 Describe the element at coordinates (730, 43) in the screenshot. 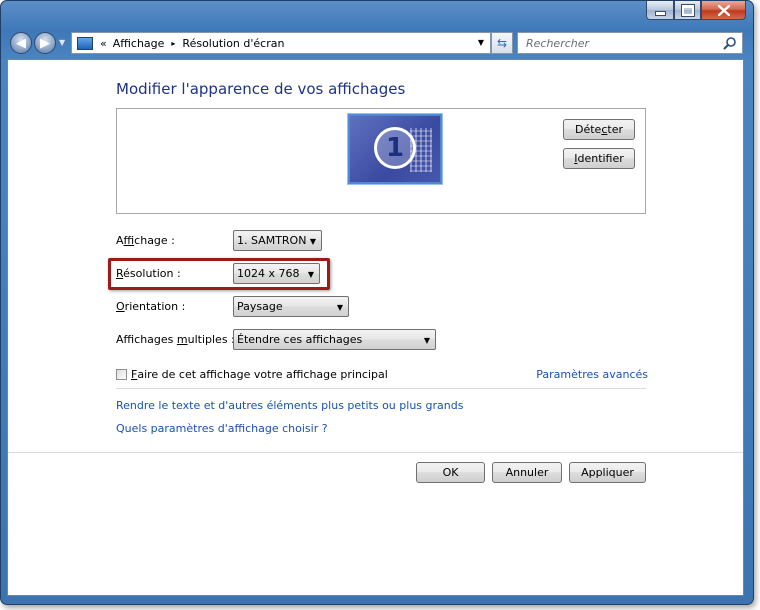

I see `search-icon` at that location.